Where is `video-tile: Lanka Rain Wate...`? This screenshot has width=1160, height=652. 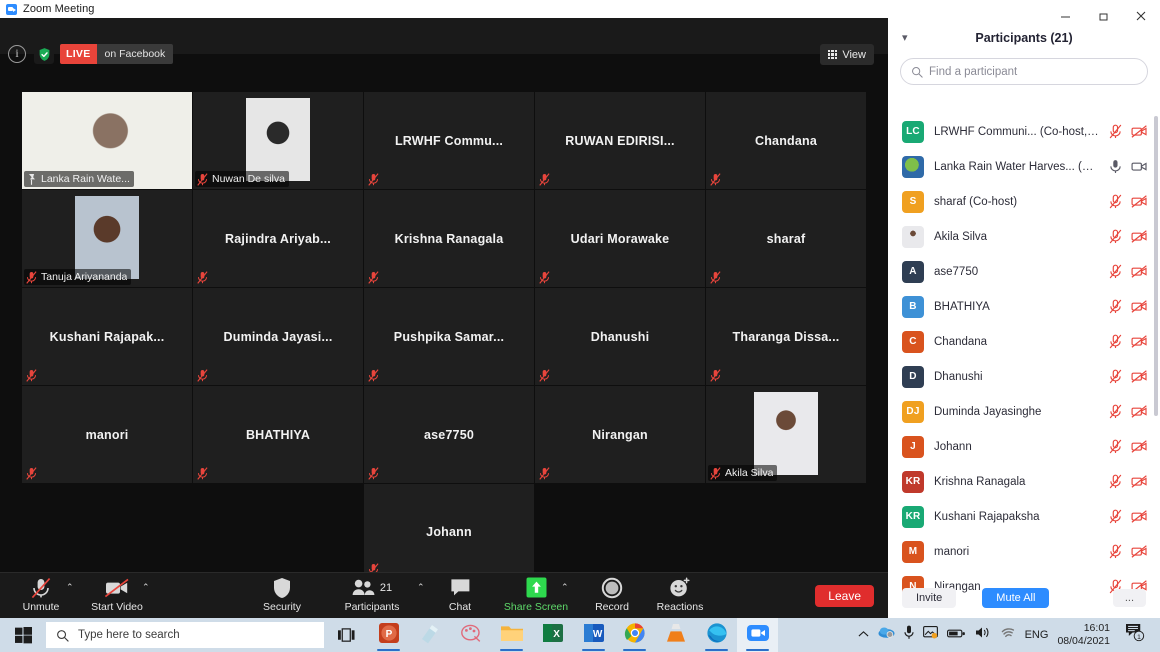 video-tile: Lanka Rain Wate... is located at coordinates (107, 140).